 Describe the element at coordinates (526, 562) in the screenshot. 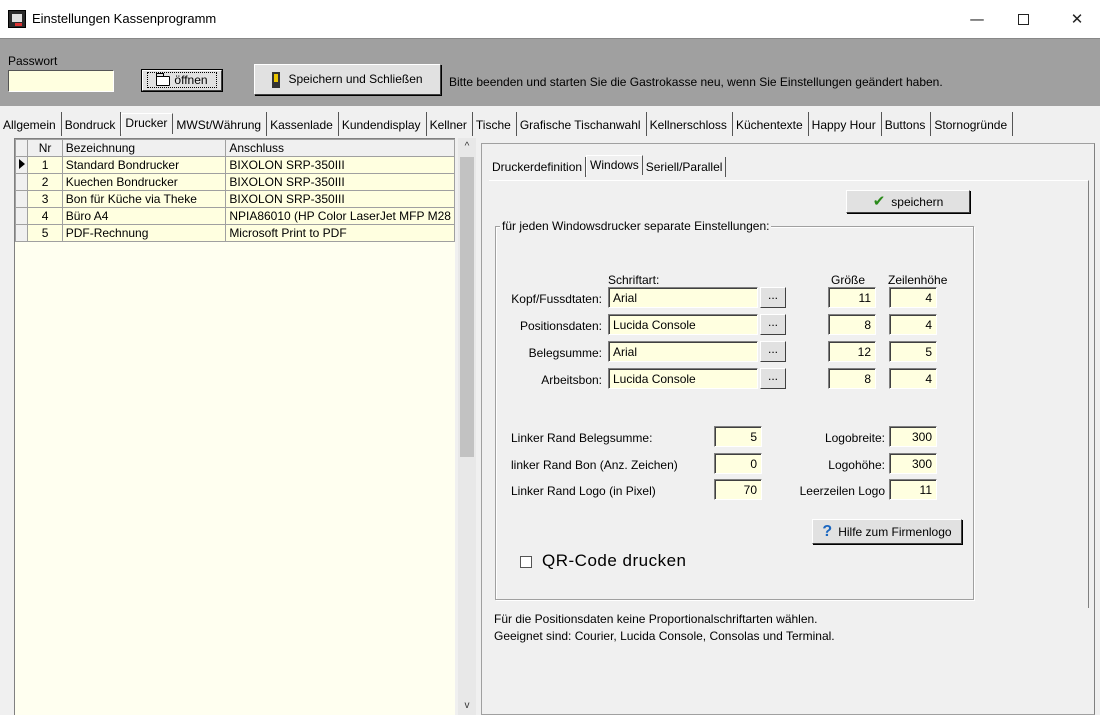

I see `qr-code-checkbox` at that location.